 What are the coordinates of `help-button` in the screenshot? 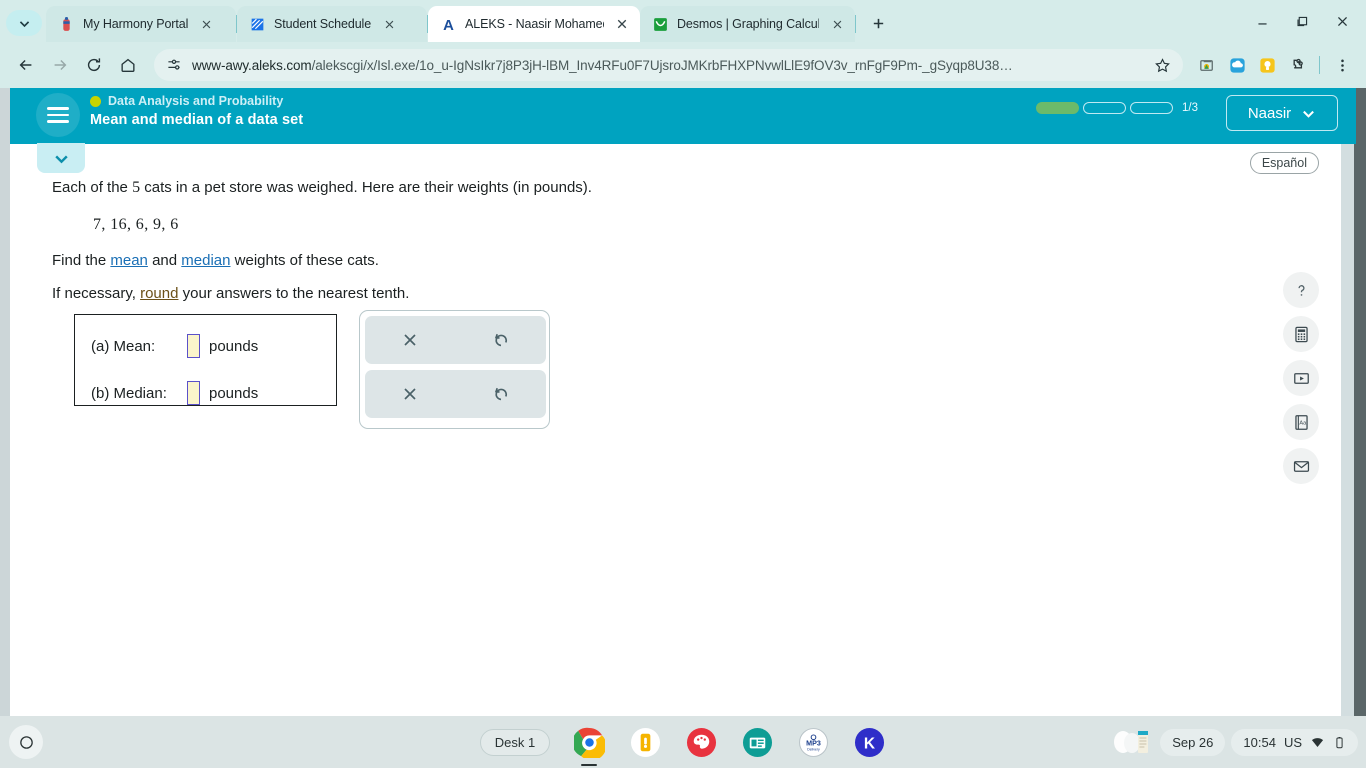 It's located at (1301, 290).